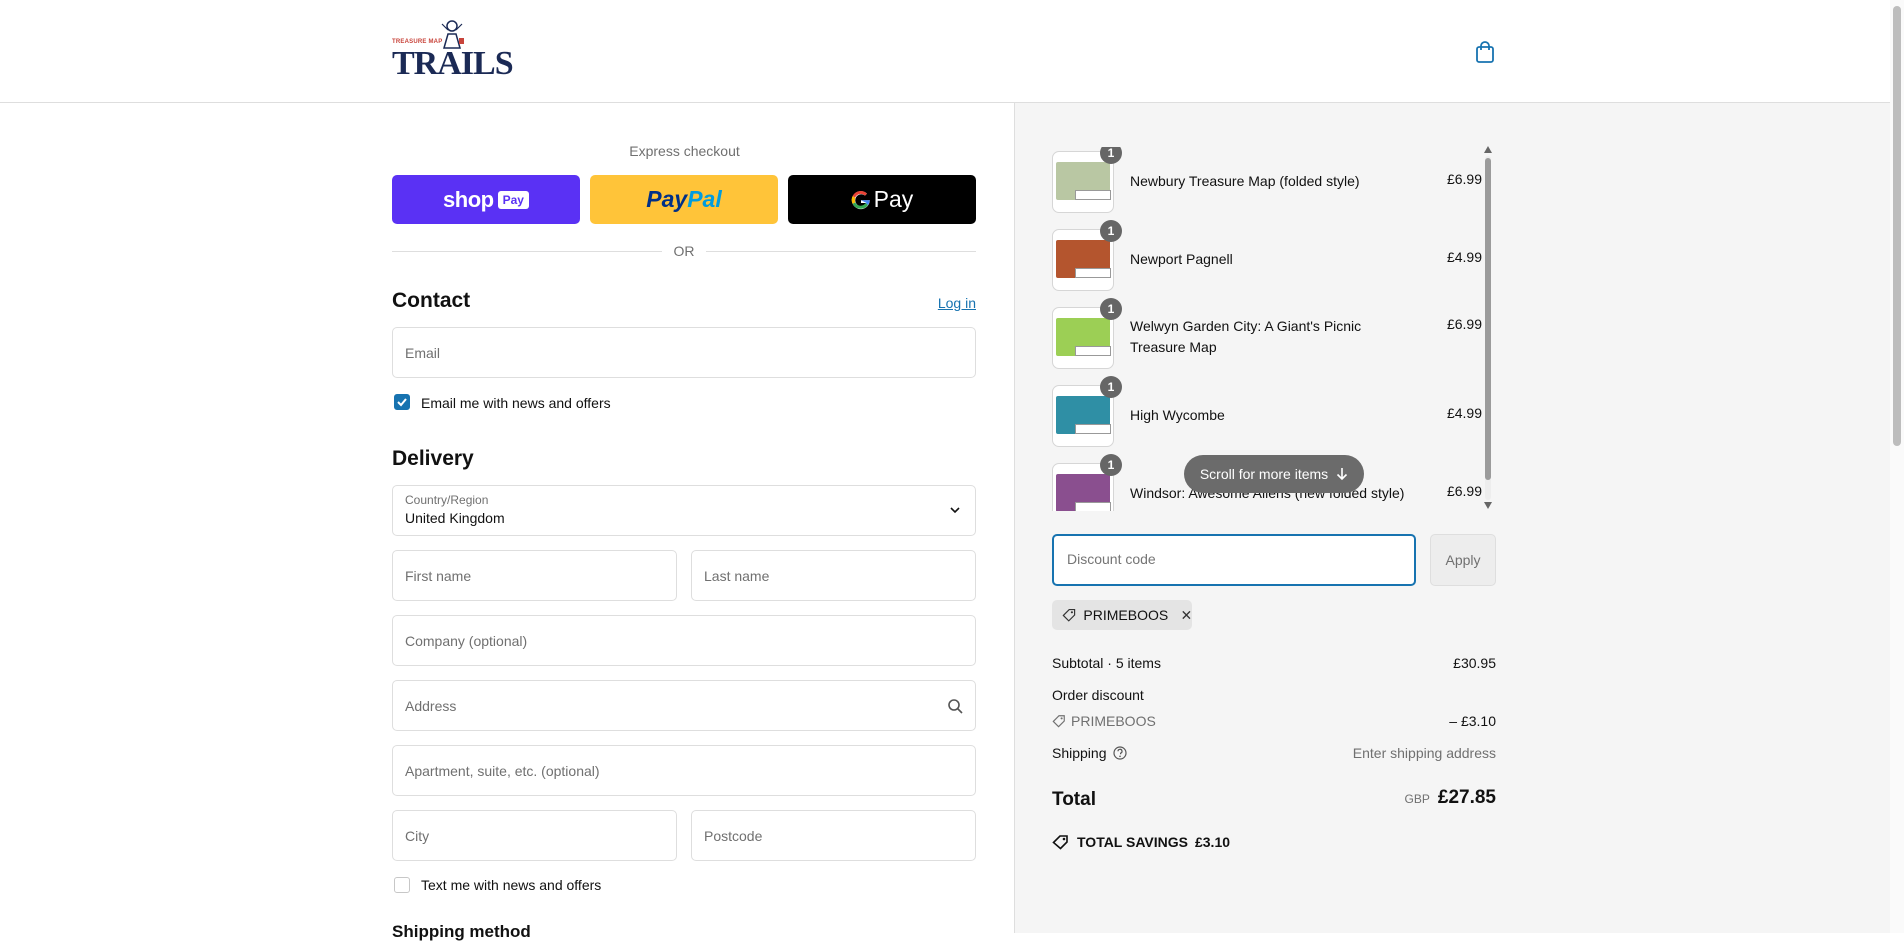 This screenshot has width=1904, height=942. I want to click on subtotal-label: Subtotal · 5 items, so click(1106, 663).